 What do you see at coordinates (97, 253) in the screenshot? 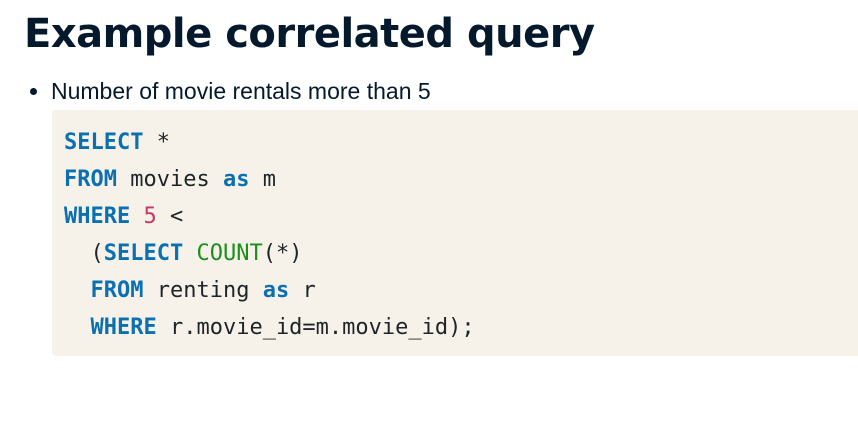
I see `code-token-plain: (` at bounding box center [97, 253].